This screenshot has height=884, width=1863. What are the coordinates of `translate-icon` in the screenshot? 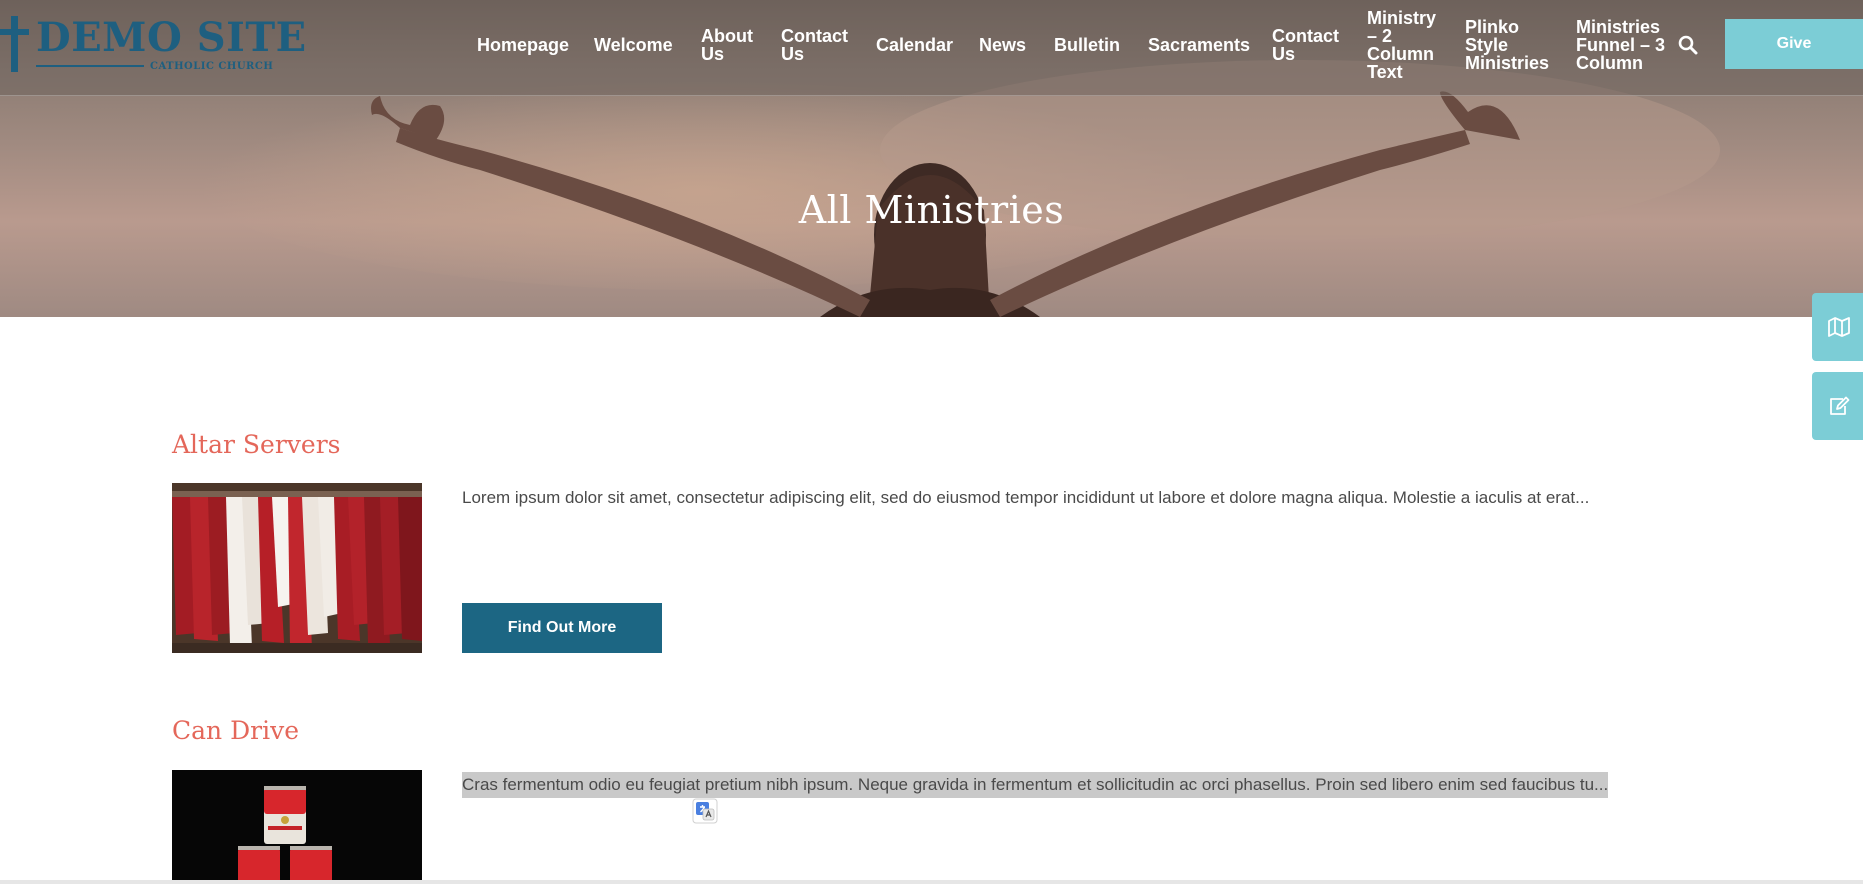 It's located at (705, 811).